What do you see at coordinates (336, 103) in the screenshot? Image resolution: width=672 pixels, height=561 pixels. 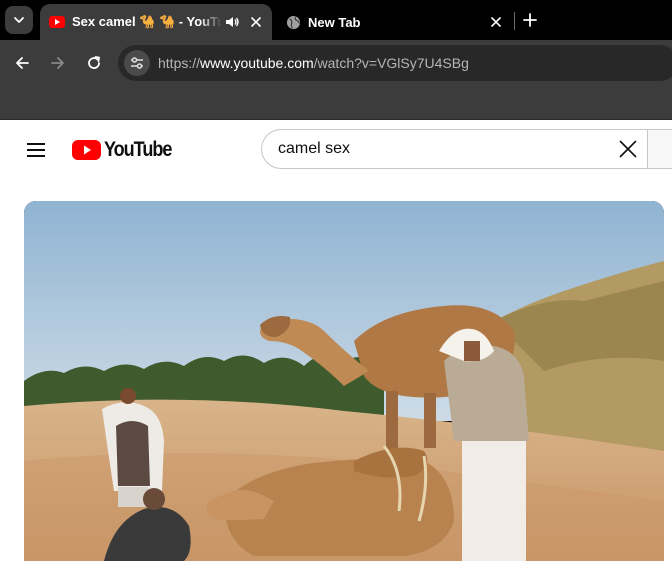 I see `bookmarks-bar` at bounding box center [336, 103].